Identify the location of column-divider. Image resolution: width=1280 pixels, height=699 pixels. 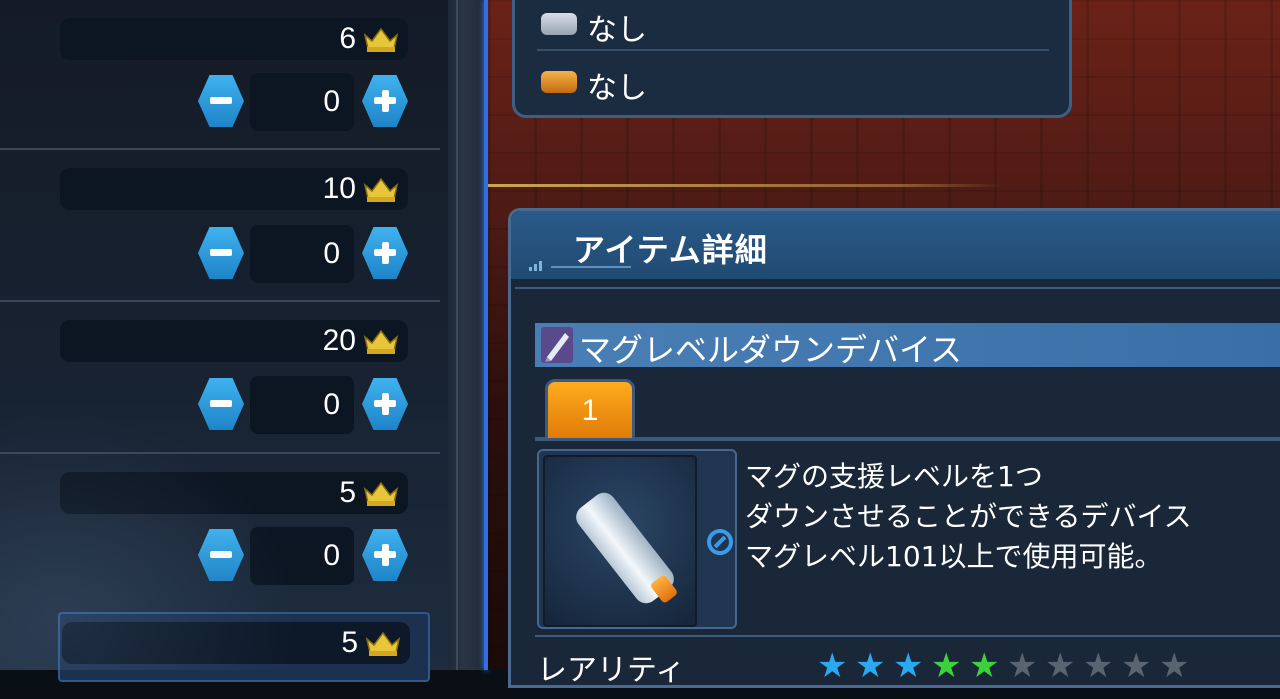
(467, 335).